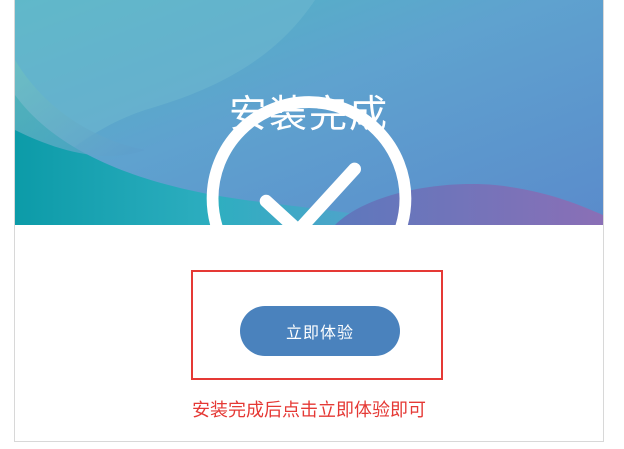  I want to click on annotation-hint-text: 安装完成后点击立即体验即可, so click(309, 410).